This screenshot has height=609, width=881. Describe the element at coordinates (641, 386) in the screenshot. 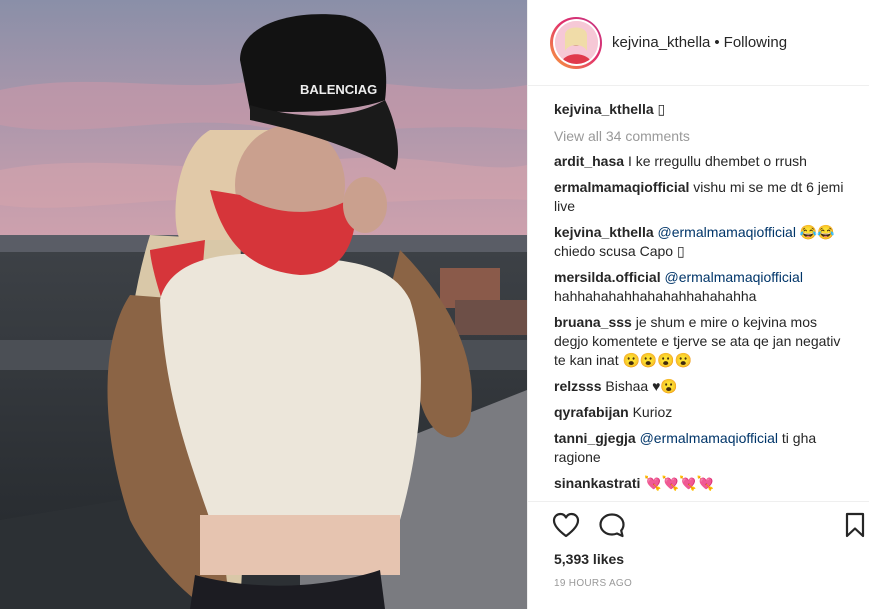

I see `comment-text: Bishaa ♥😮` at that location.